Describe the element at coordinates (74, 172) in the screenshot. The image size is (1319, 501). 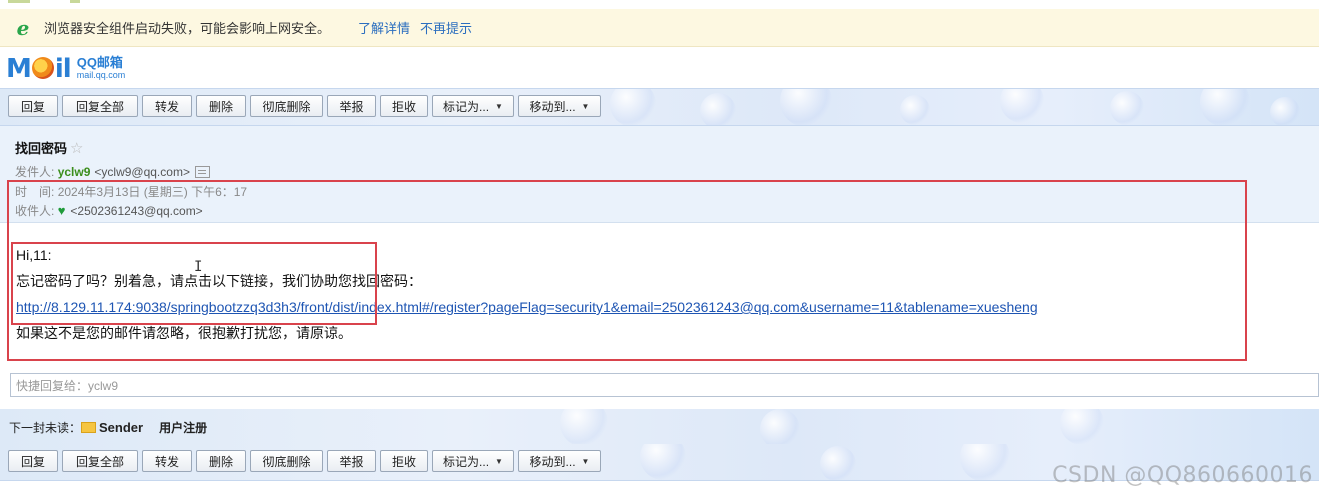
I see `sender-name: yclw9` at that location.